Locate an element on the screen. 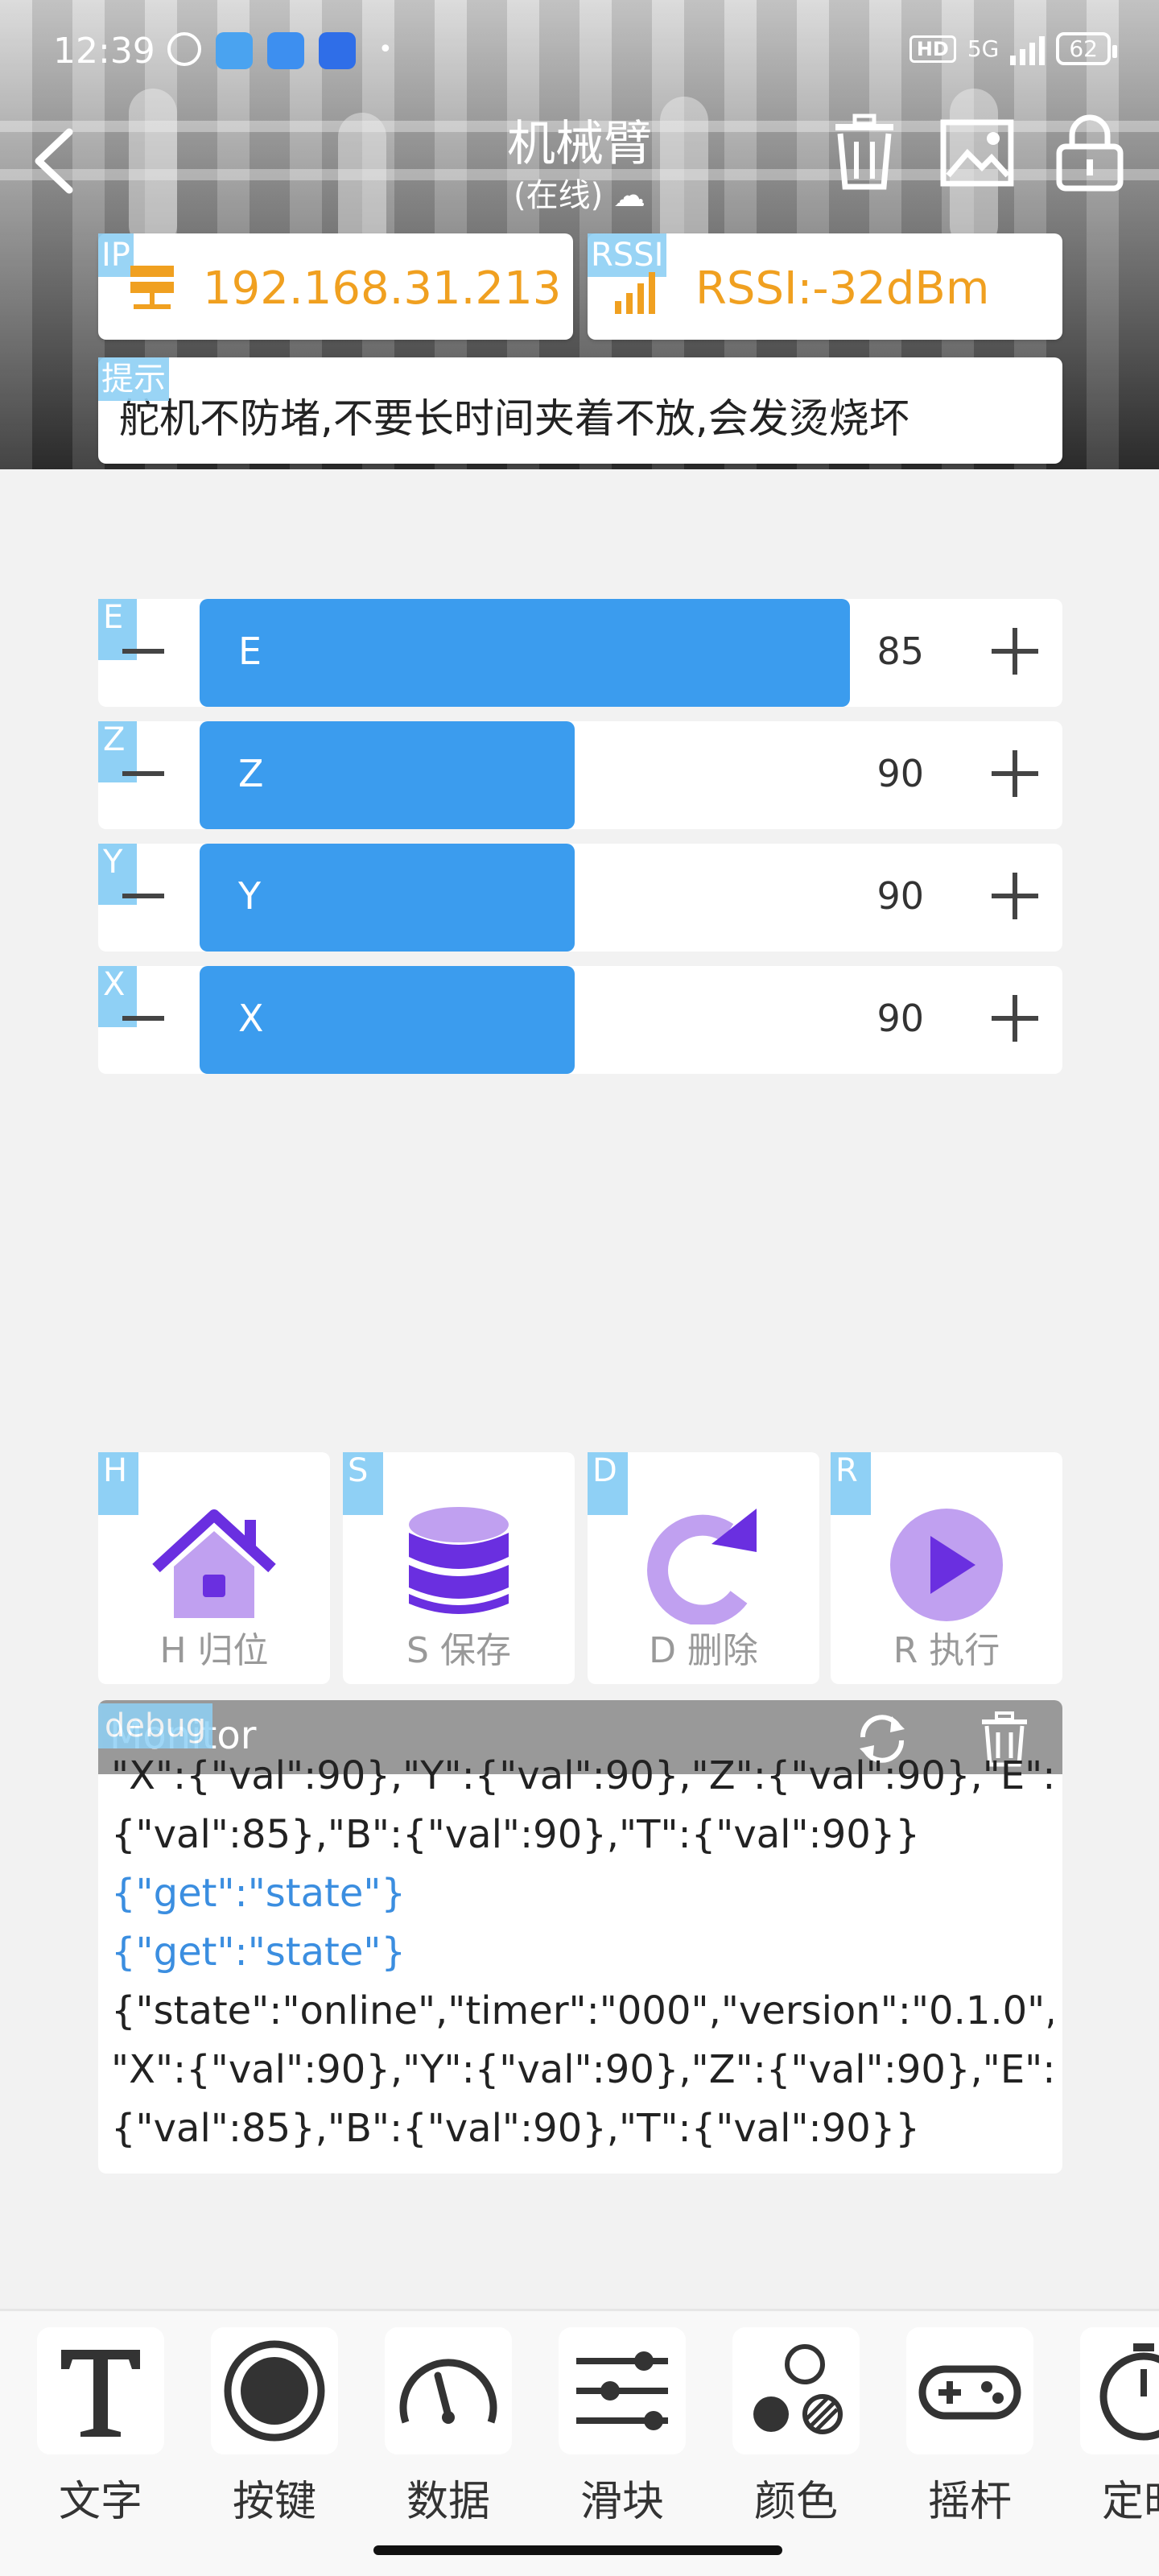  gamepad-icon is located at coordinates (969, 2392).